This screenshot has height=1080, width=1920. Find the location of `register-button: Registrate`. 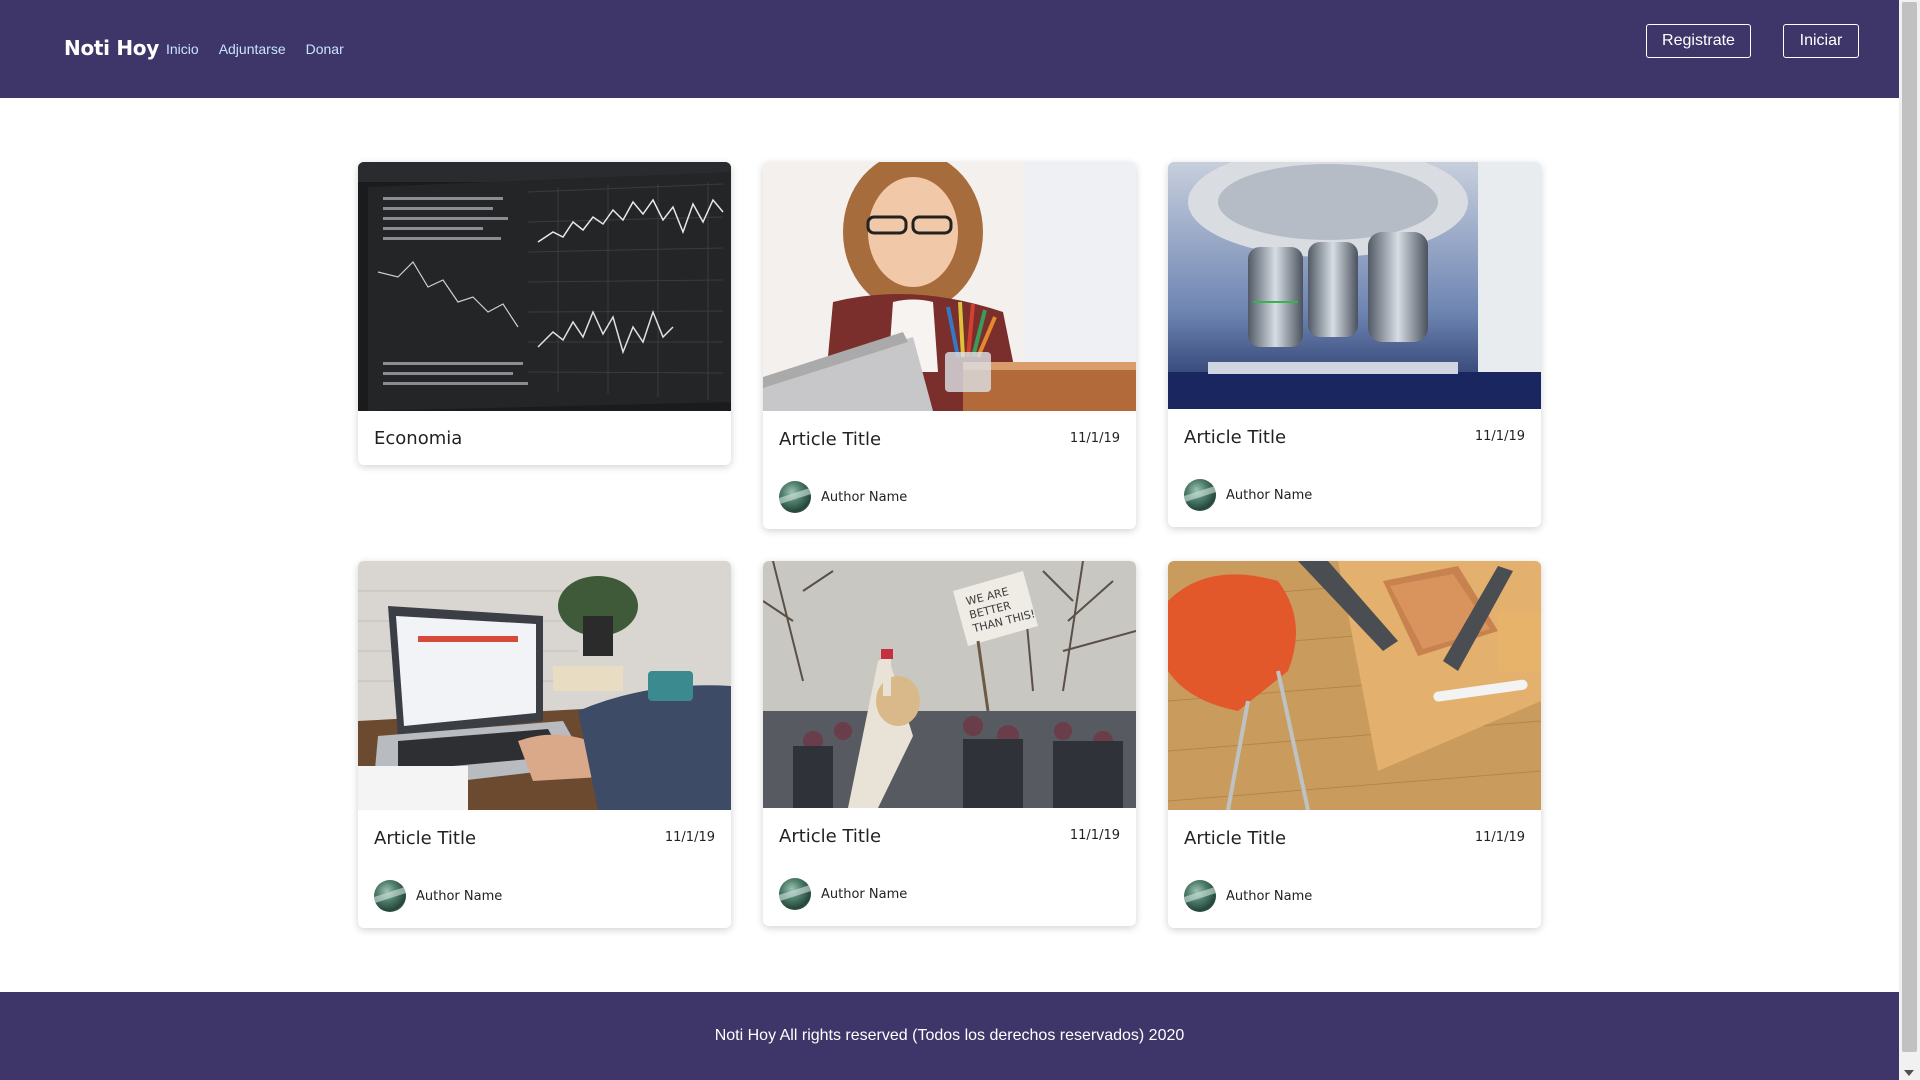

register-button: Registrate is located at coordinates (1698, 41).